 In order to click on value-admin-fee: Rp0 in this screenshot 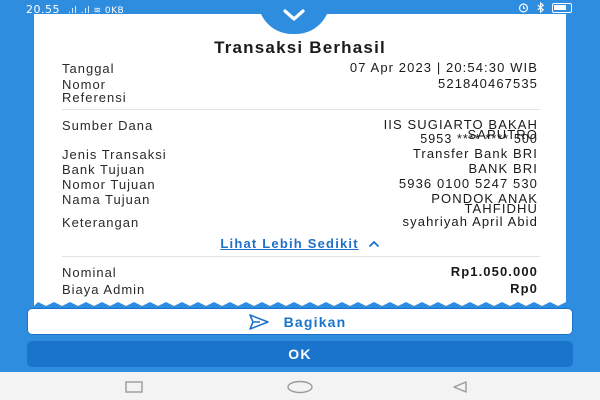, I will do `click(524, 288)`.